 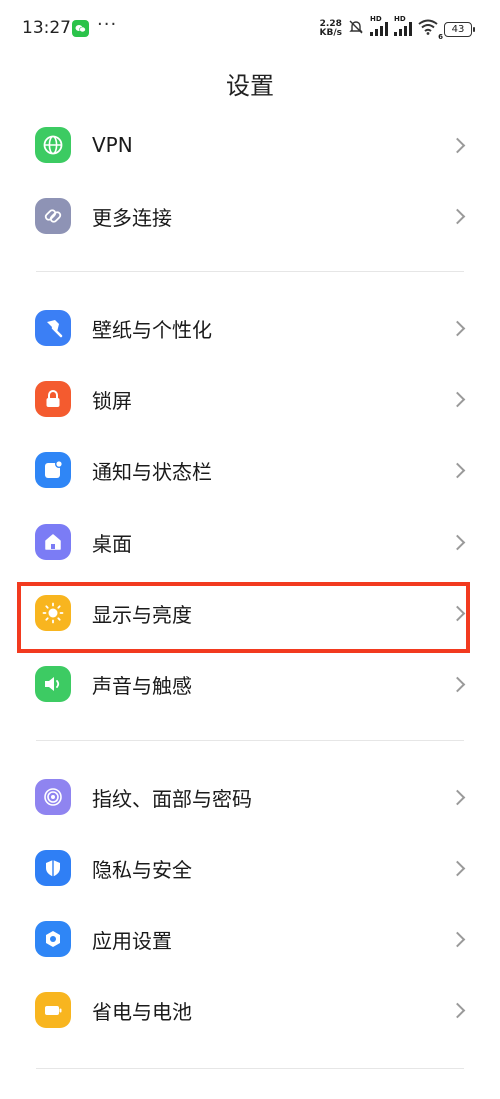 I want to click on battery-indicator: 43, so click(x=459, y=29).